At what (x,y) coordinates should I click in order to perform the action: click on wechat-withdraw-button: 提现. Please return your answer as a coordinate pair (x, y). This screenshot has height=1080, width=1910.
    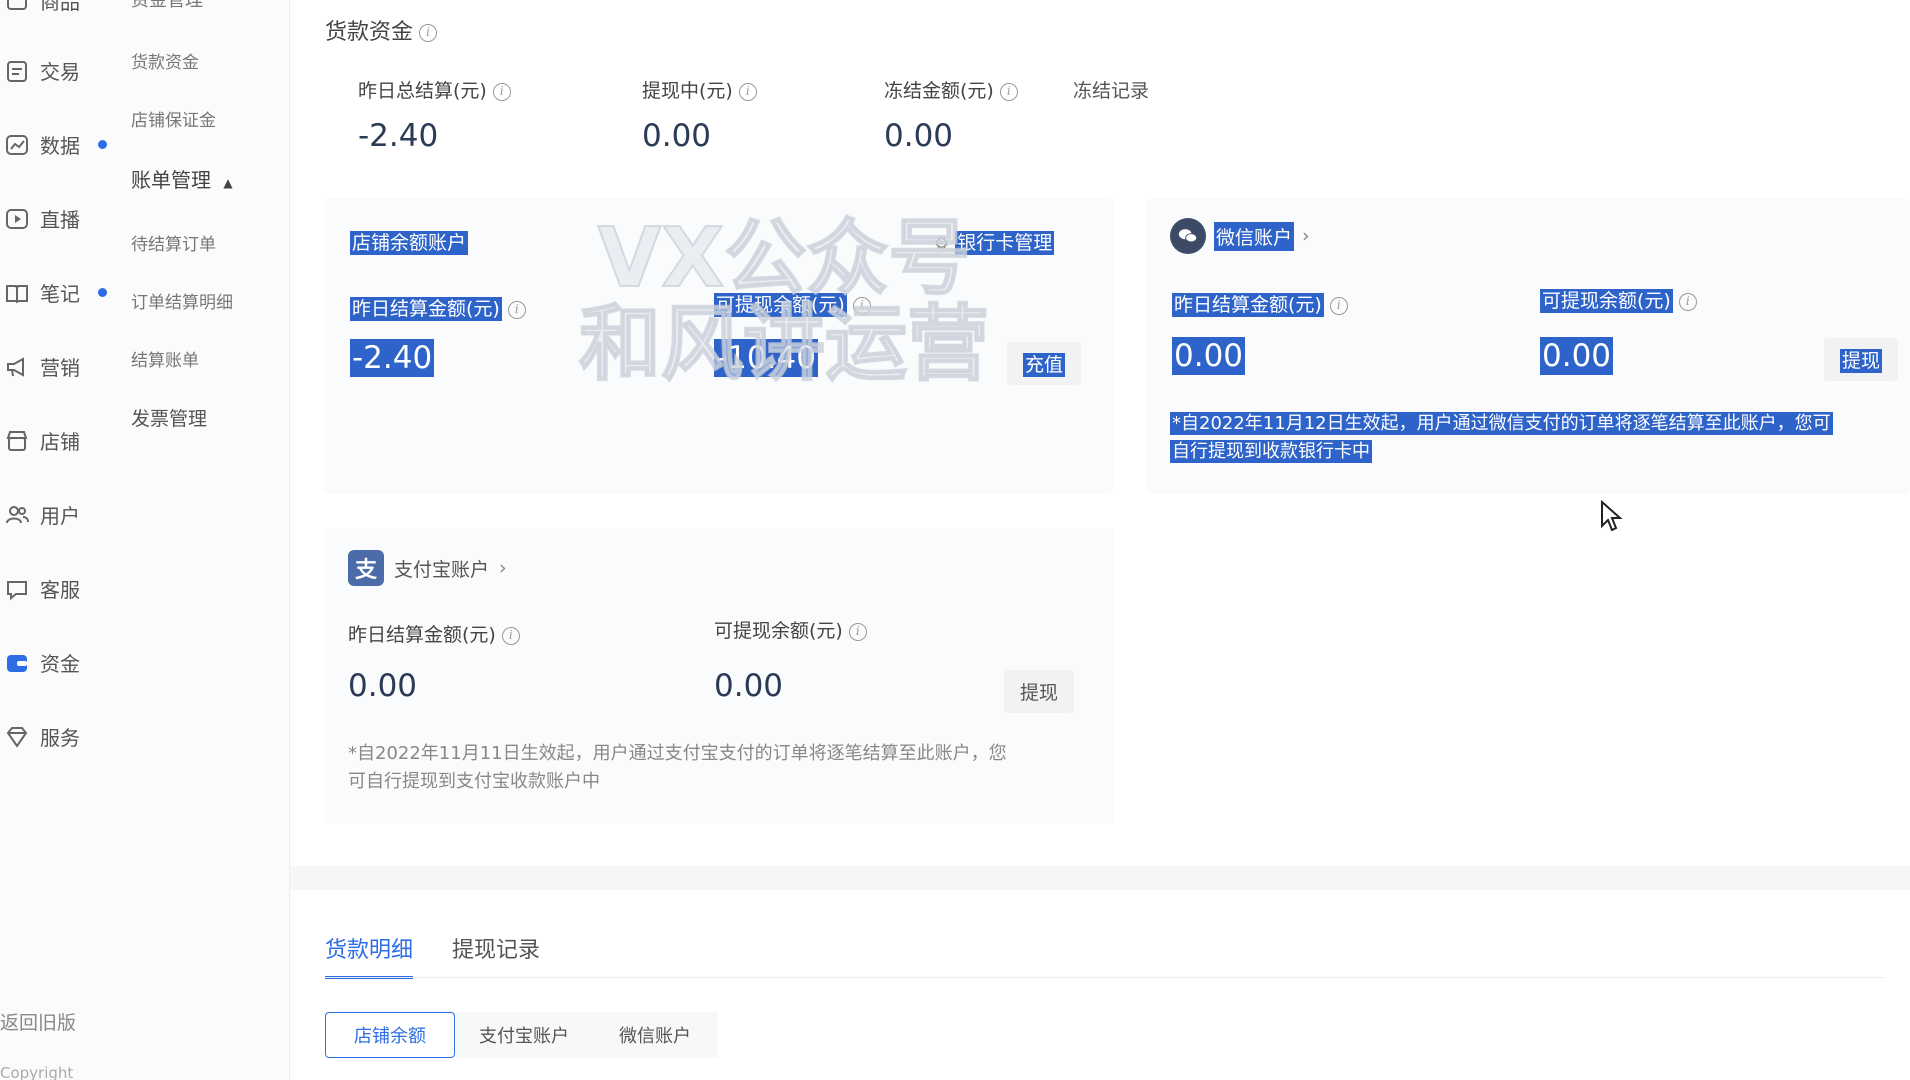
    Looking at the image, I should click on (1861, 359).